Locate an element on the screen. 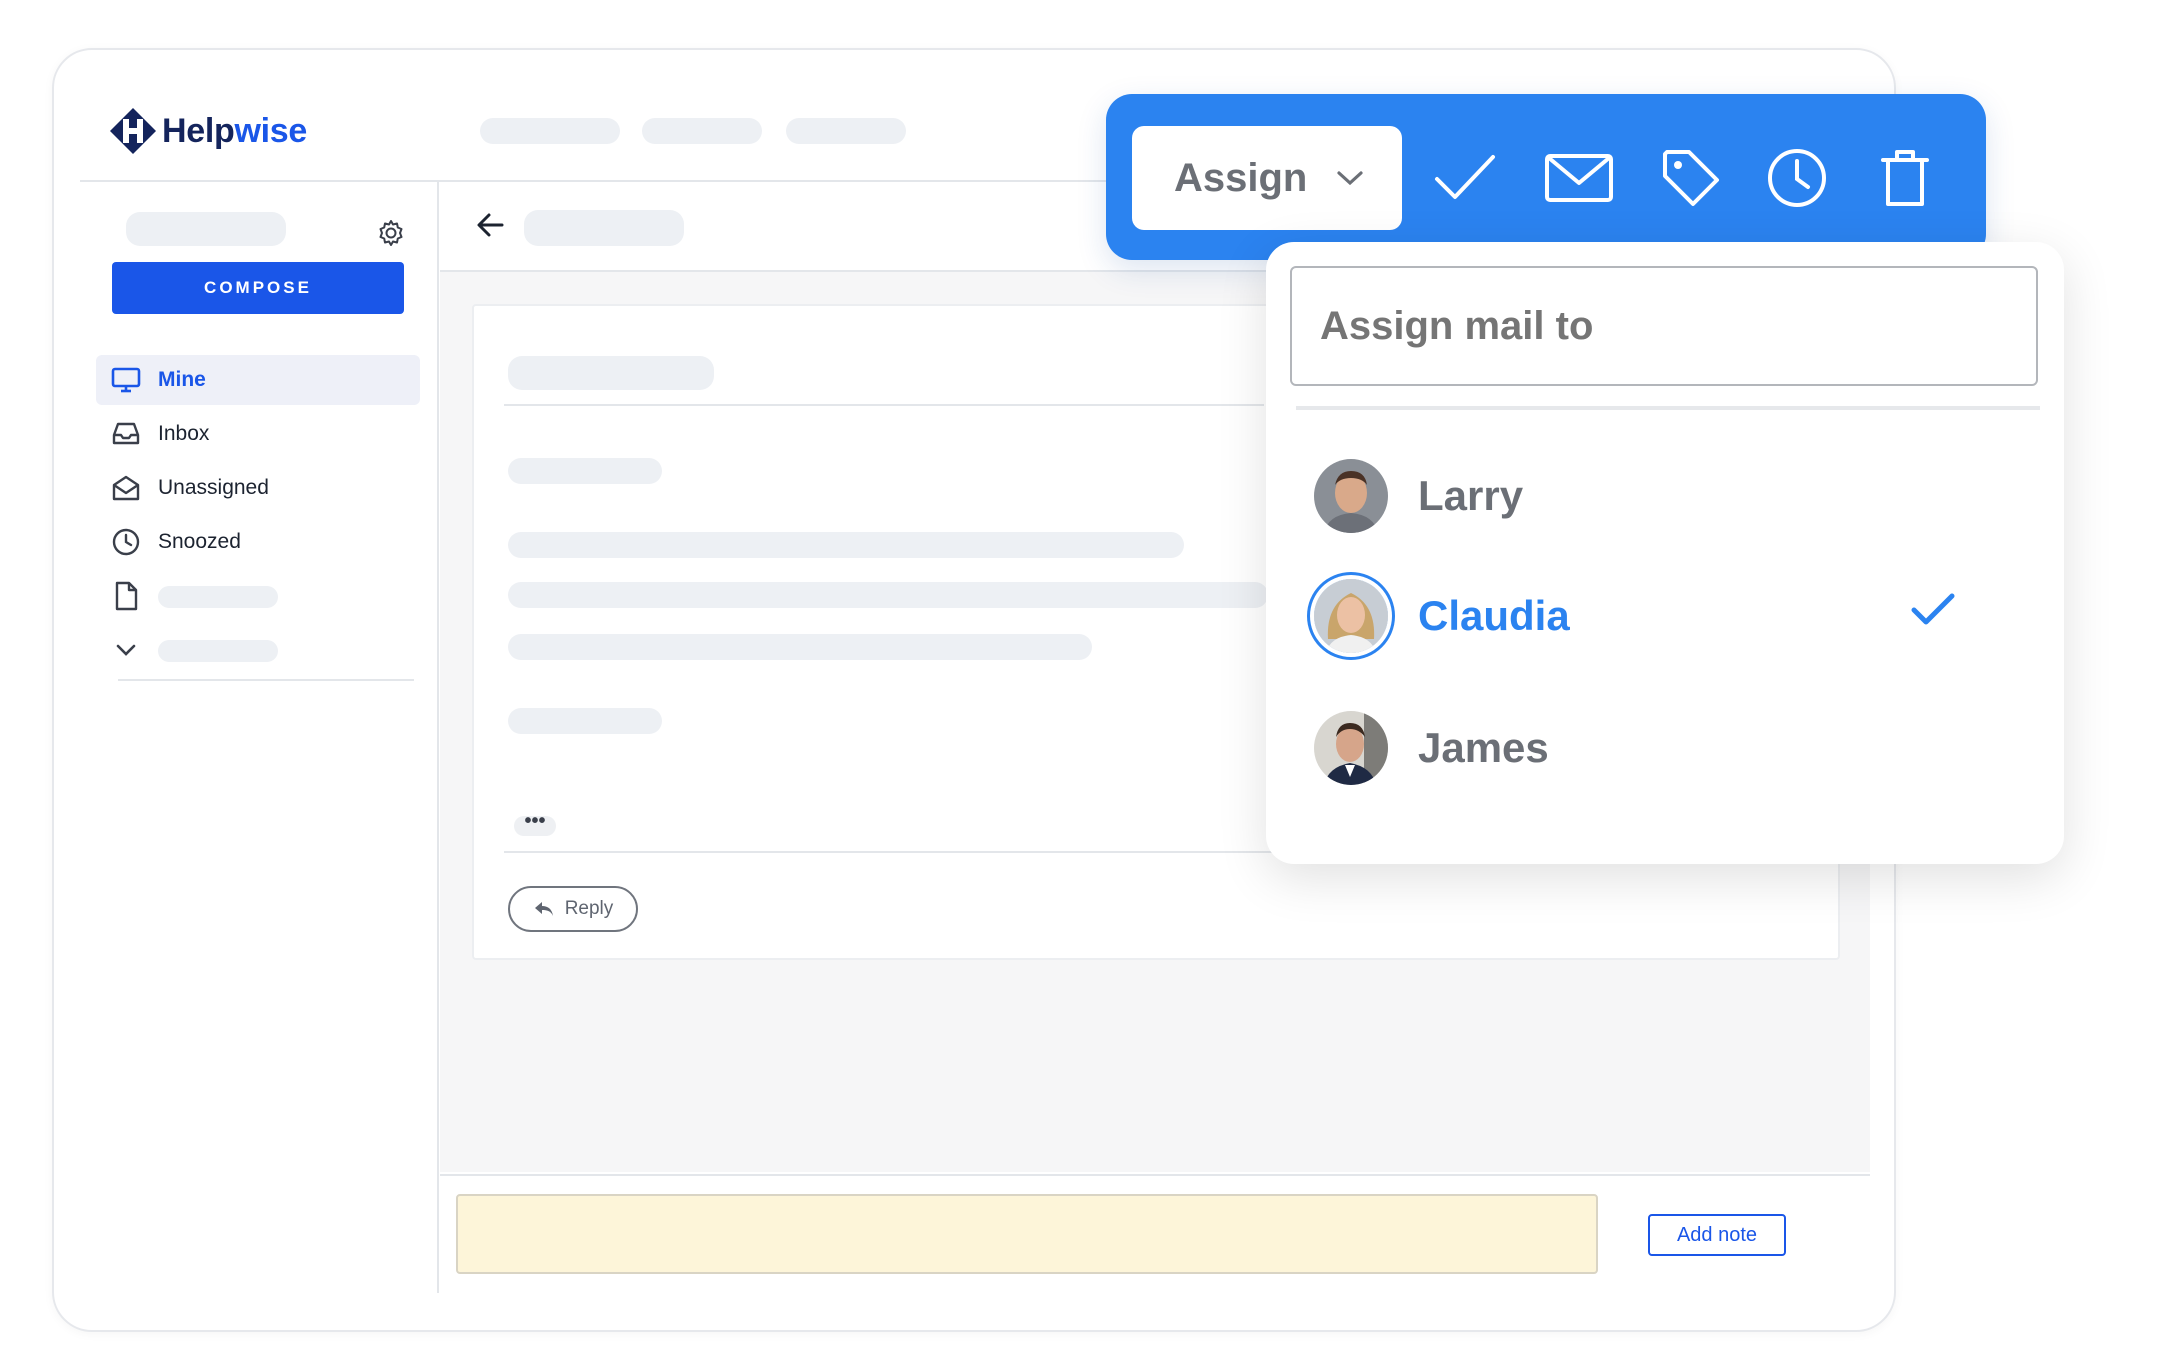  close-conversation-button is located at coordinates (1465, 178).